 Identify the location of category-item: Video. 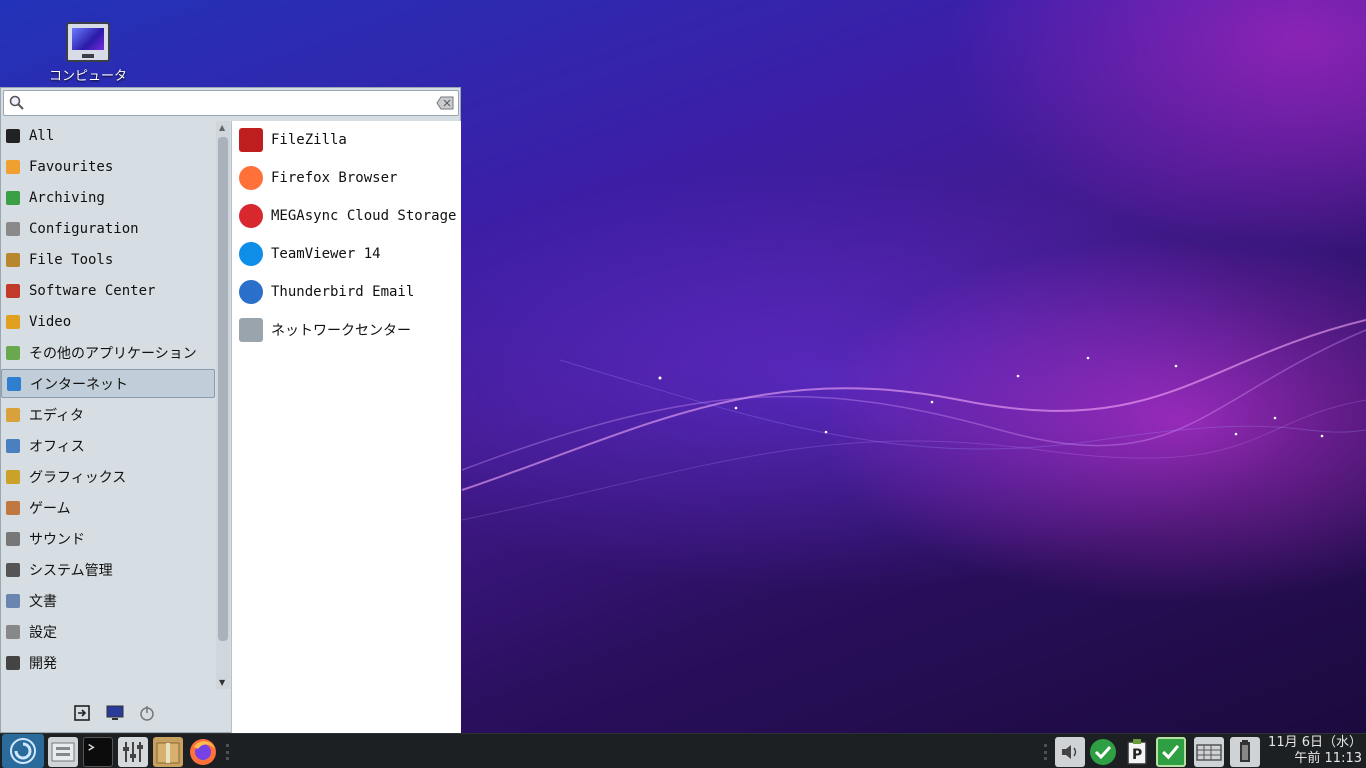
(108, 321).